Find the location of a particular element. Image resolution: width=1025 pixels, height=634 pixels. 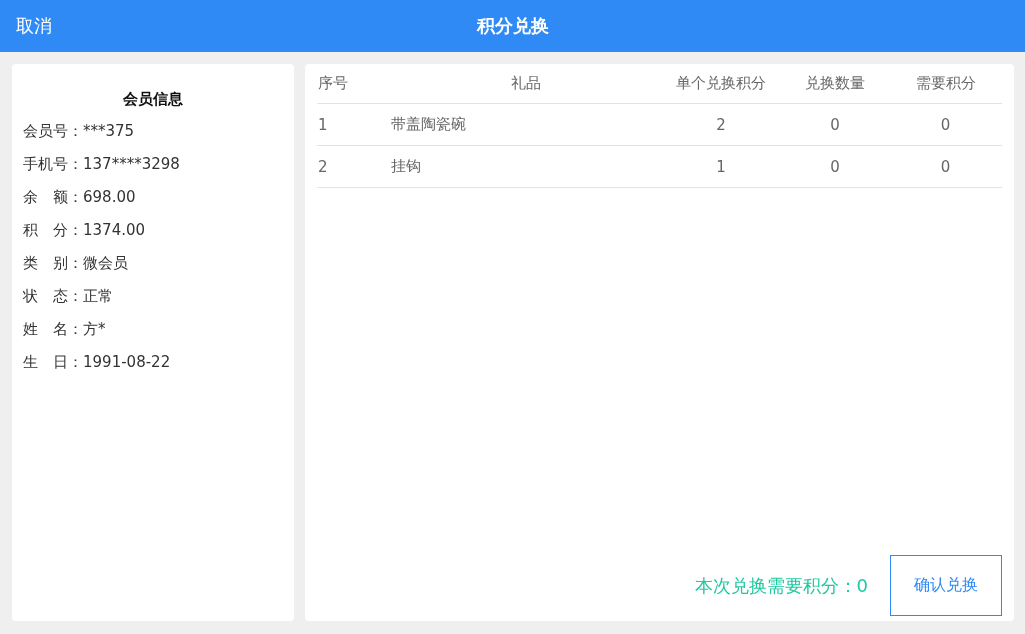

member-info-line: 会员号：***375 is located at coordinates (79, 131).